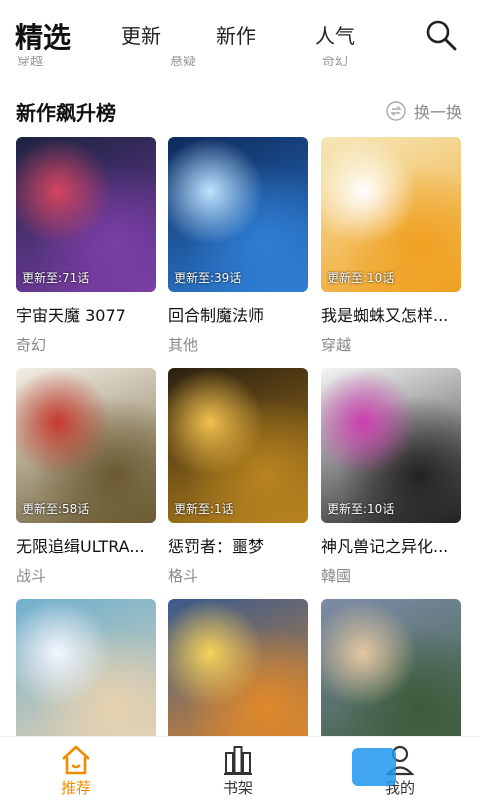 This screenshot has height=800, width=480. I want to click on comic-genre: 奇幻, so click(31, 345).